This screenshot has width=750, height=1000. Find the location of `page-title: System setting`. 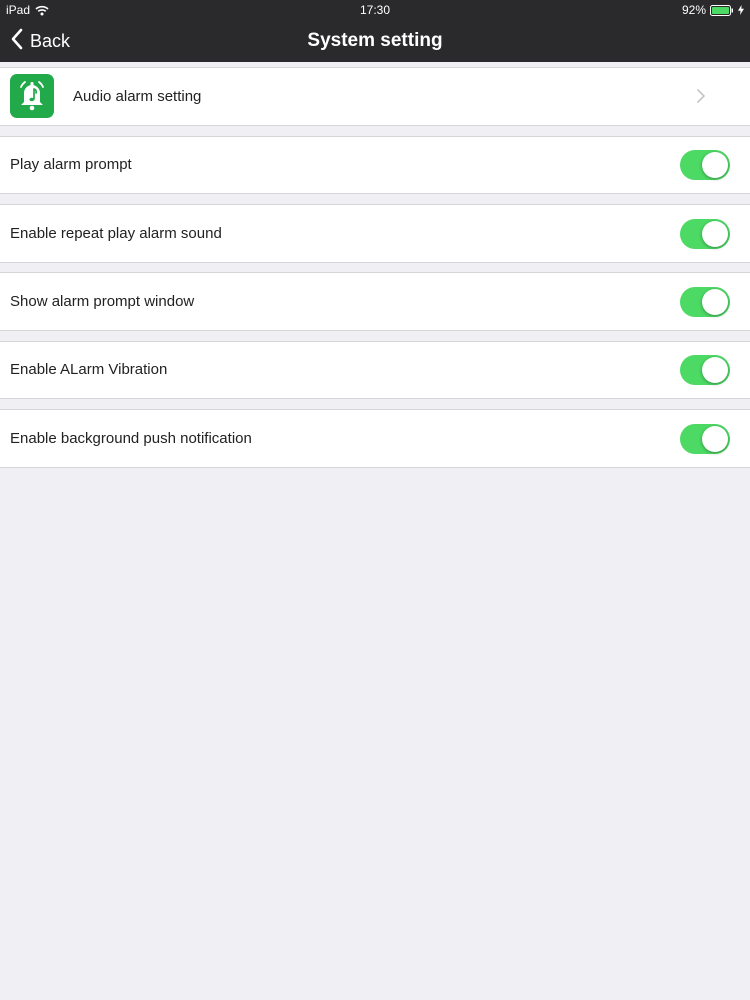

page-title: System setting is located at coordinates (375, 40).